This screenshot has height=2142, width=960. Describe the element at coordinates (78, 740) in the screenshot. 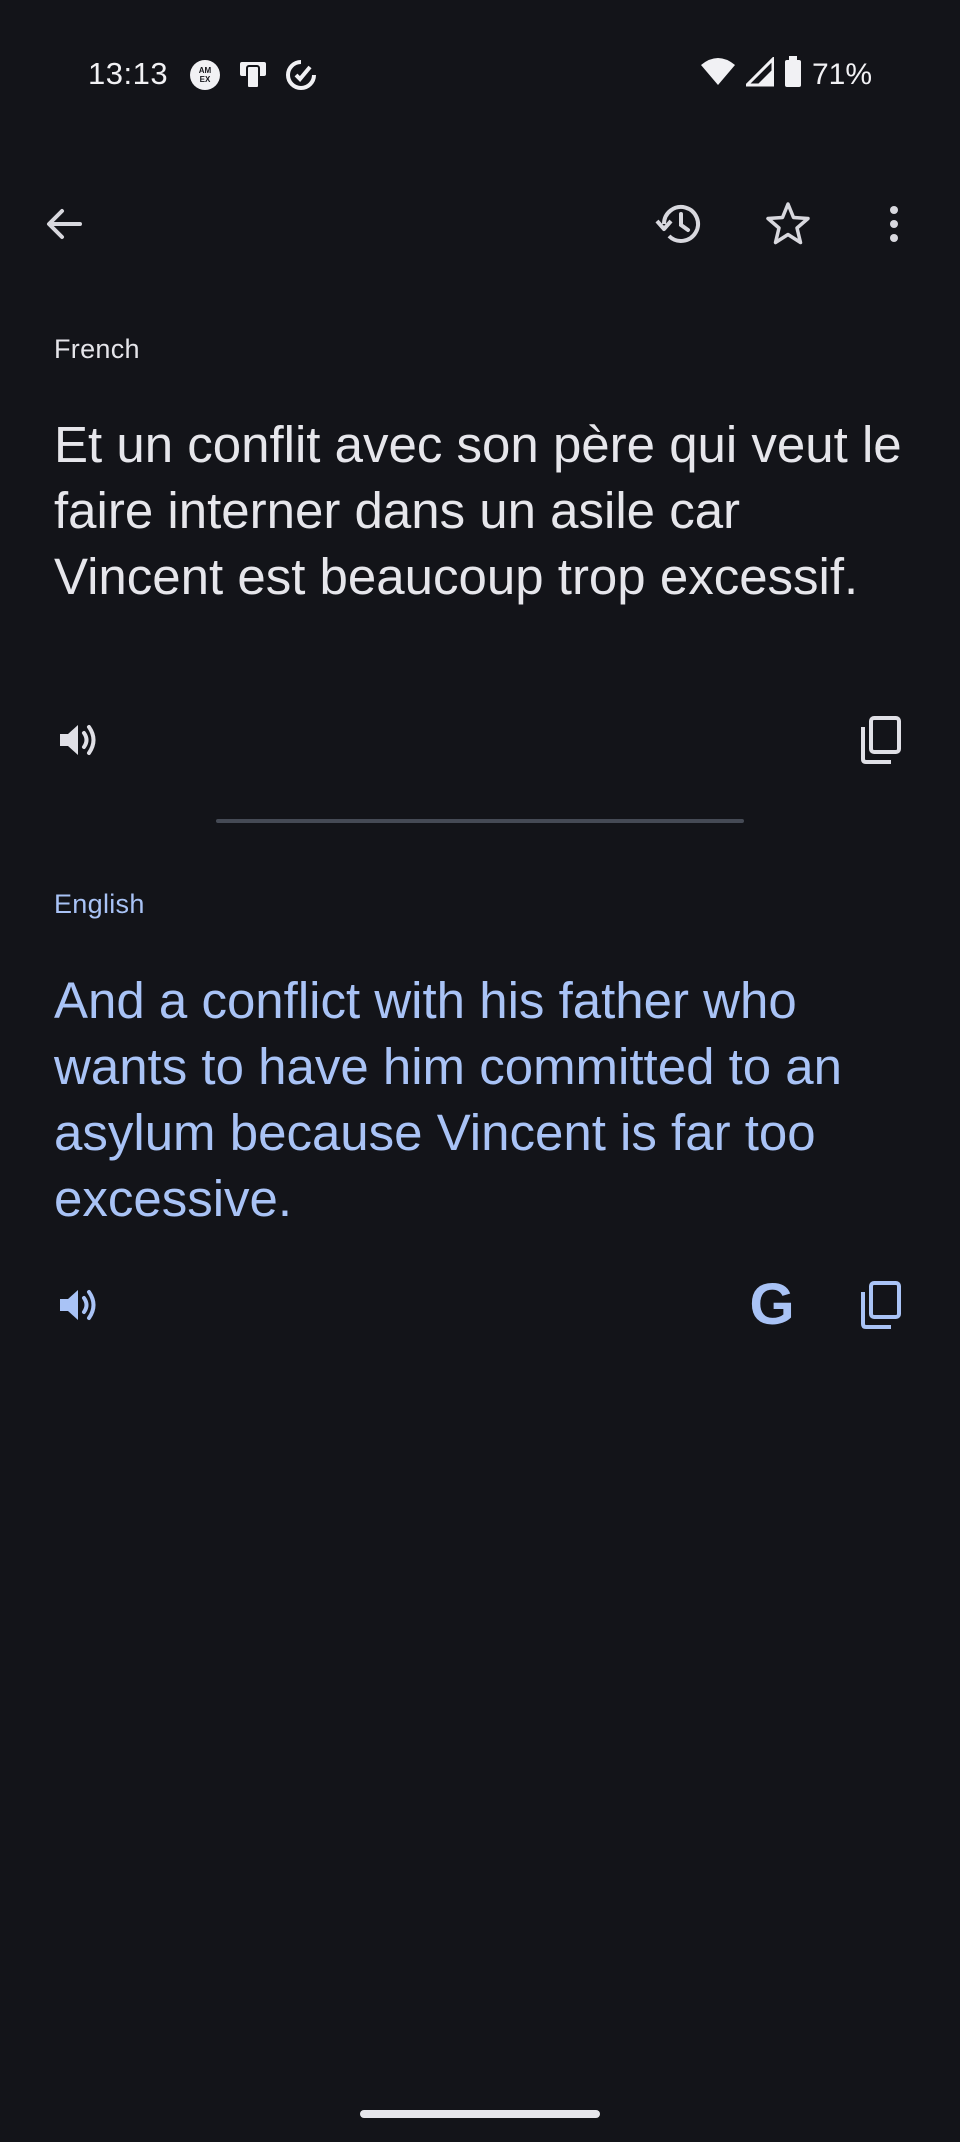

I see `source-speaker-icon` at that location.